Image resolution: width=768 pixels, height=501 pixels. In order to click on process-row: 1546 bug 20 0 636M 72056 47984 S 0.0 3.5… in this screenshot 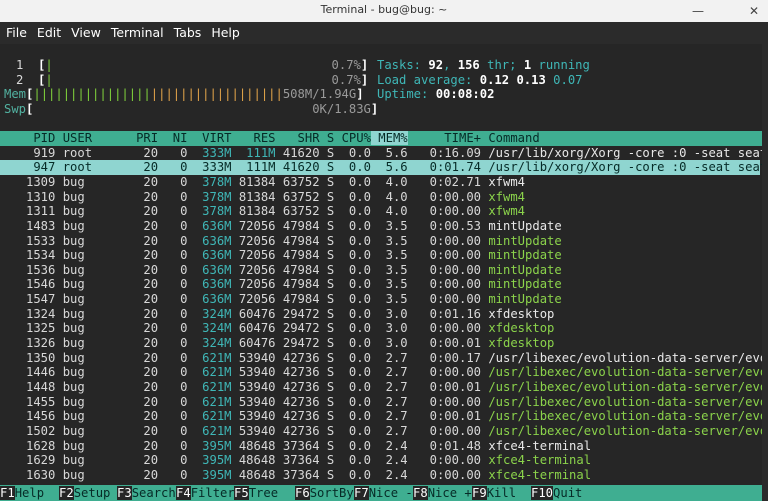, I will do `click(283, 284)`.